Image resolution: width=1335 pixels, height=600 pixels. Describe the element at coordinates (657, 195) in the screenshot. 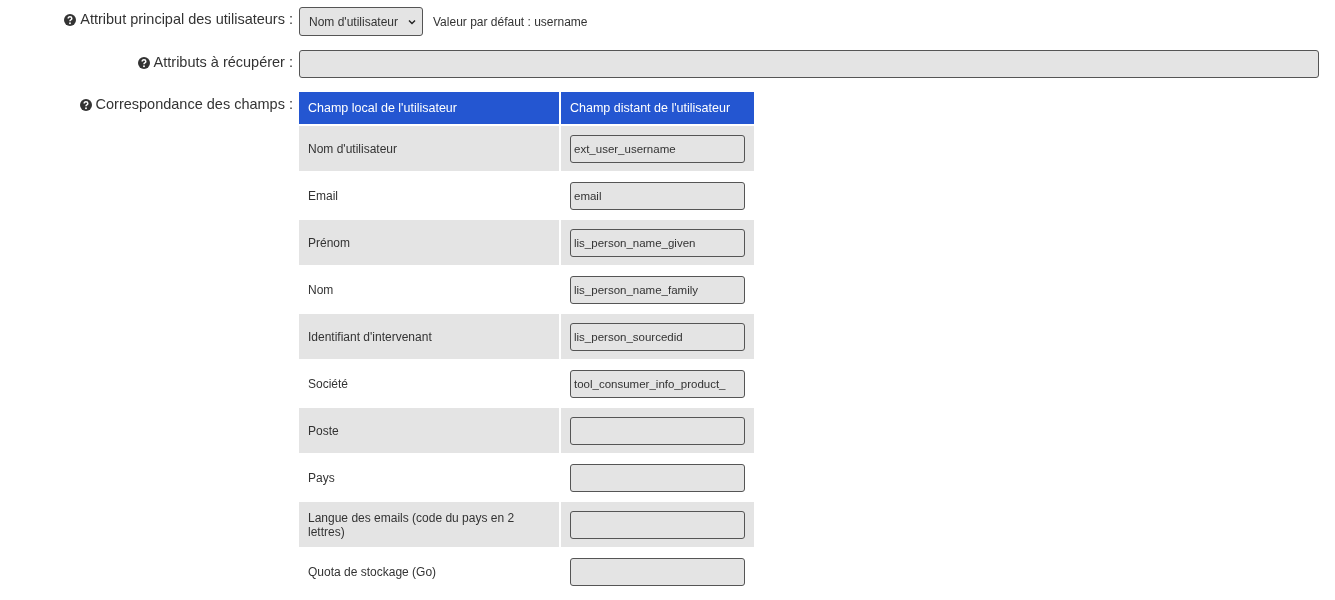

I see `input-field: email` at that location.